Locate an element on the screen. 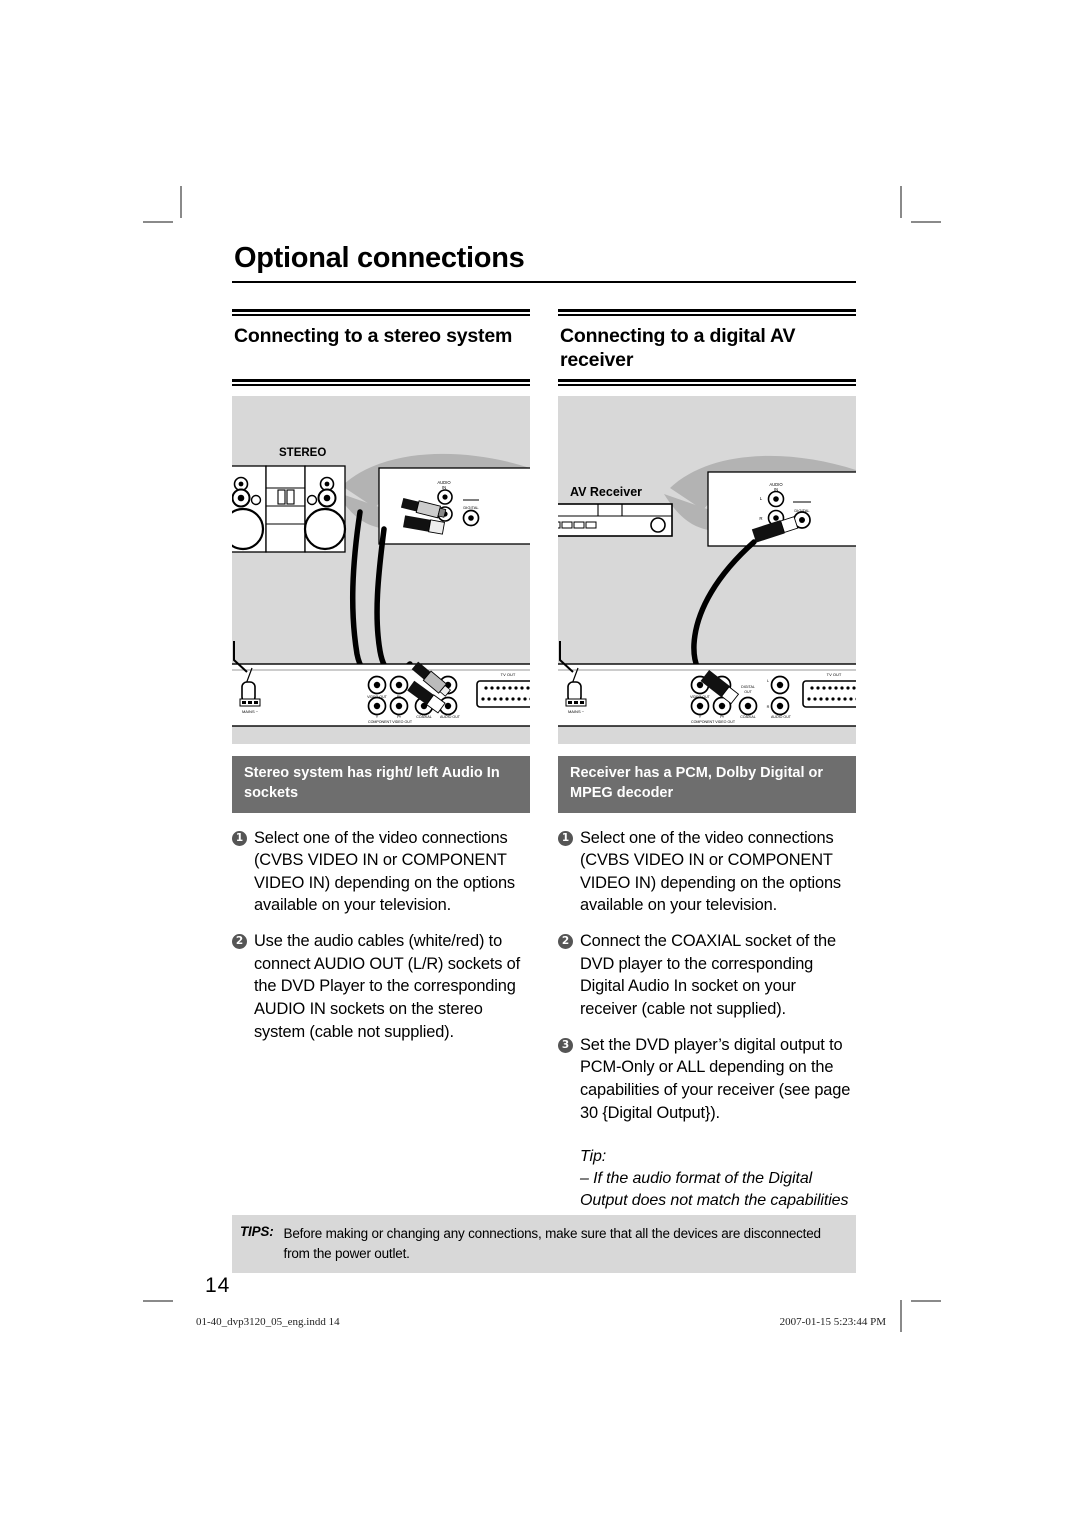 The image size is (1080, 1527). section-heading-av-receiver: Connecting to a digital AV receiver is located at coordinates (678, 348).